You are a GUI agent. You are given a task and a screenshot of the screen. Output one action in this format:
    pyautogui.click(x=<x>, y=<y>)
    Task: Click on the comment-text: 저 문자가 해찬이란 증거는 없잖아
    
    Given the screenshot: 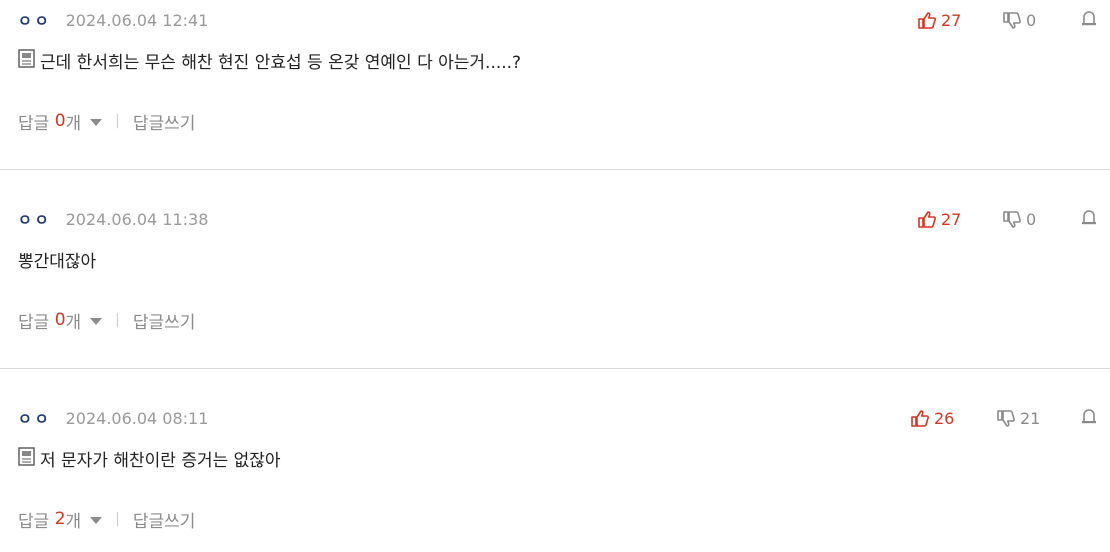 What is the action you would take?
    pyautogui.click(x=149, y=458)
    